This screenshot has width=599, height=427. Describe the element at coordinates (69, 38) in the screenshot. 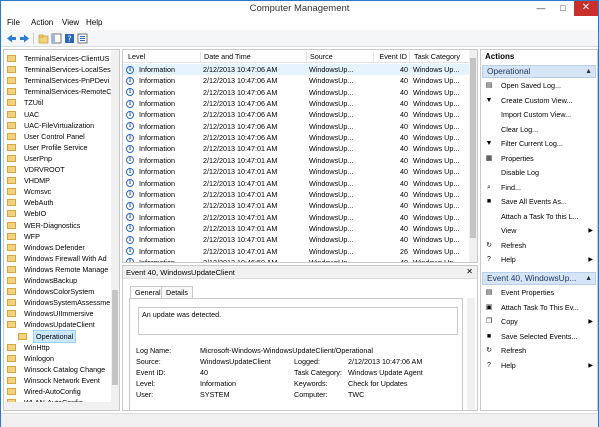

I see `help-icon: ?` at that location.